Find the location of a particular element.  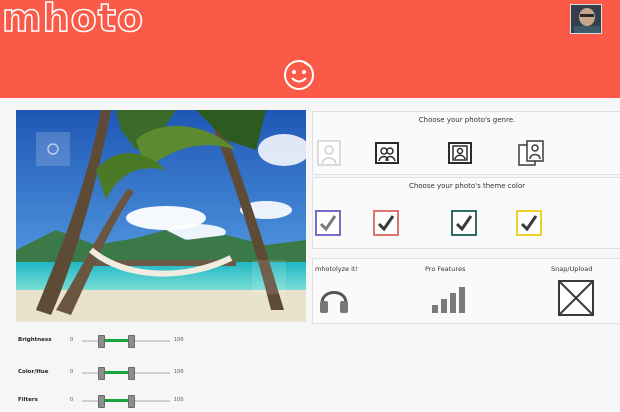

color-hue-max: 100 is located at coordinates (179, 372).